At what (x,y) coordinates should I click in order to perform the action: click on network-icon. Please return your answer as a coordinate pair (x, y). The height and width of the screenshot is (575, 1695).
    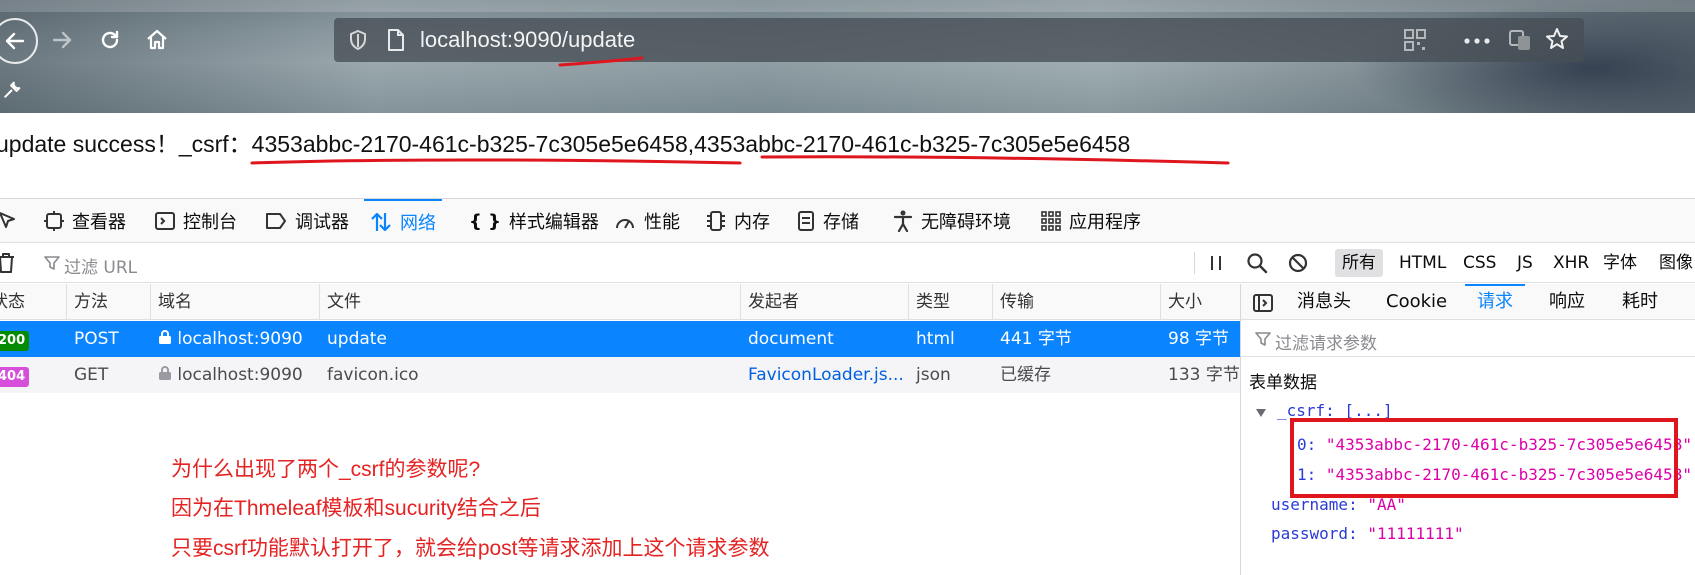
    Looking at the image, I should click on (381, 222).